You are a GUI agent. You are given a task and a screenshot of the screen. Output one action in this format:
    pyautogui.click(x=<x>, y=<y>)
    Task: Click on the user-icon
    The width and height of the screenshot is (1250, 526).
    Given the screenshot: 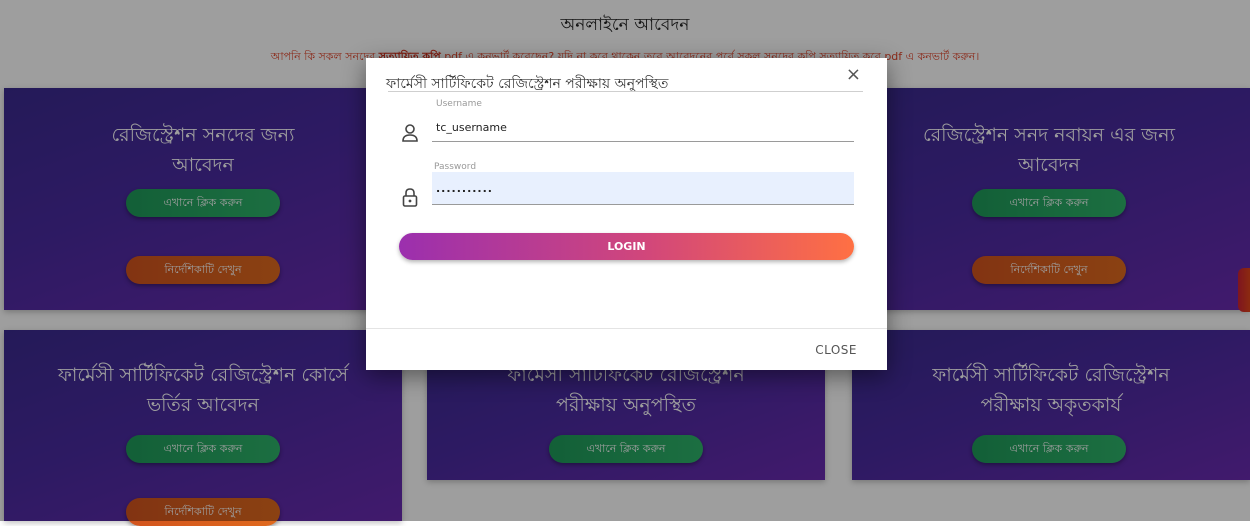 What is the action you would take?
    pyautogui.click(x=410, y=133)
    